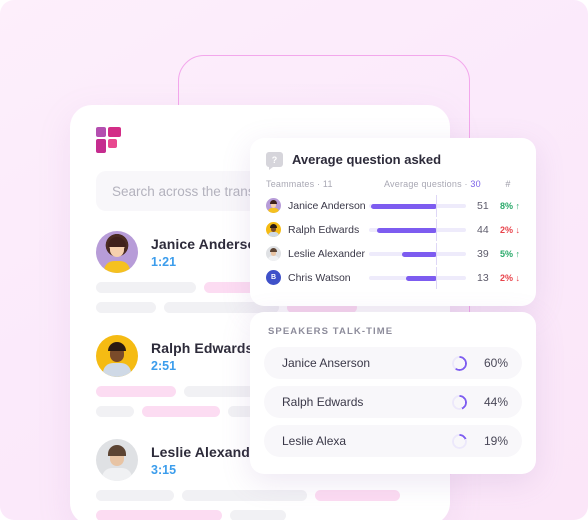  I want to click on speaker-name: Leslie Alexander, so click(207, 451).